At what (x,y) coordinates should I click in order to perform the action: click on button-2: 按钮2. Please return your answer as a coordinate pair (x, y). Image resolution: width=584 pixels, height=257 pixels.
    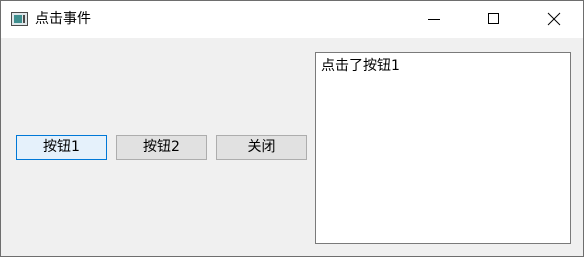
    Looking at the image, I should click on (161, 147).